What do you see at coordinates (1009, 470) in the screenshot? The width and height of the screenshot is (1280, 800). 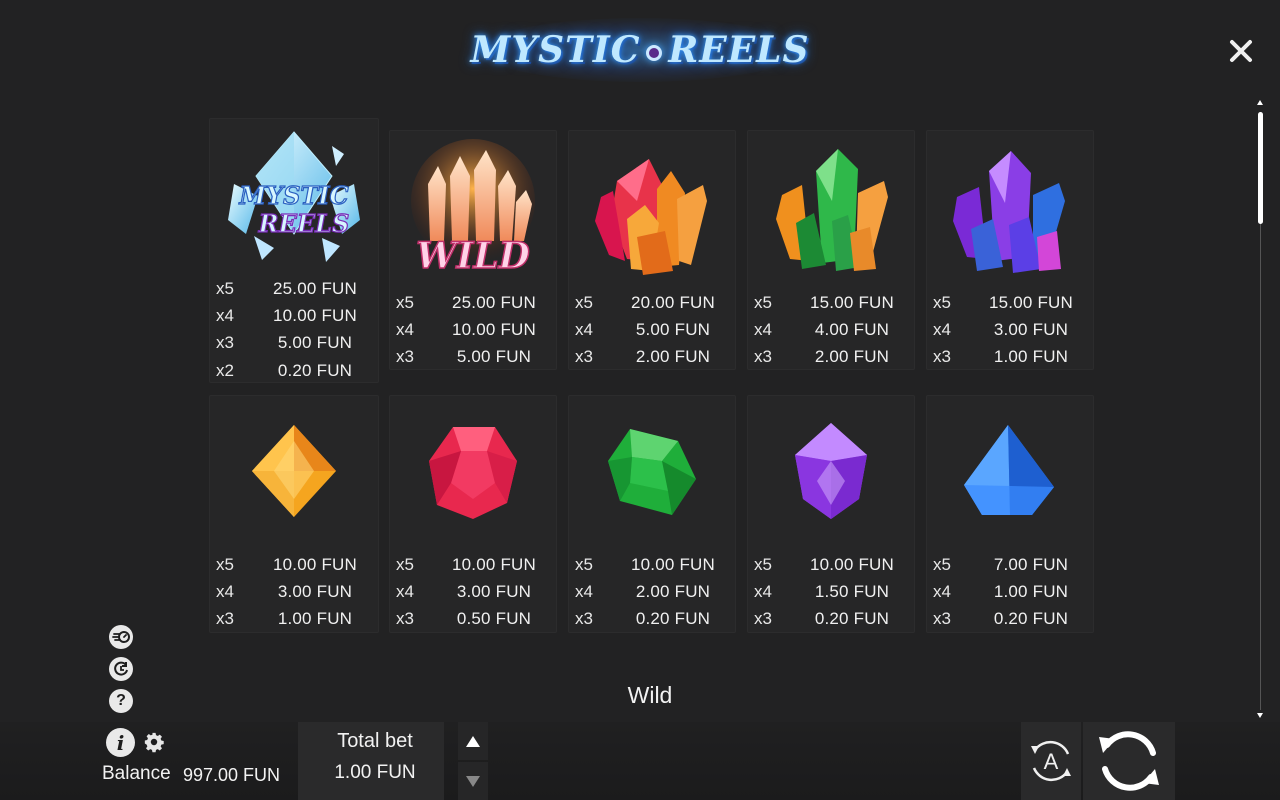 I see `blue-gem-icon` at bounding box center [1009, 470].